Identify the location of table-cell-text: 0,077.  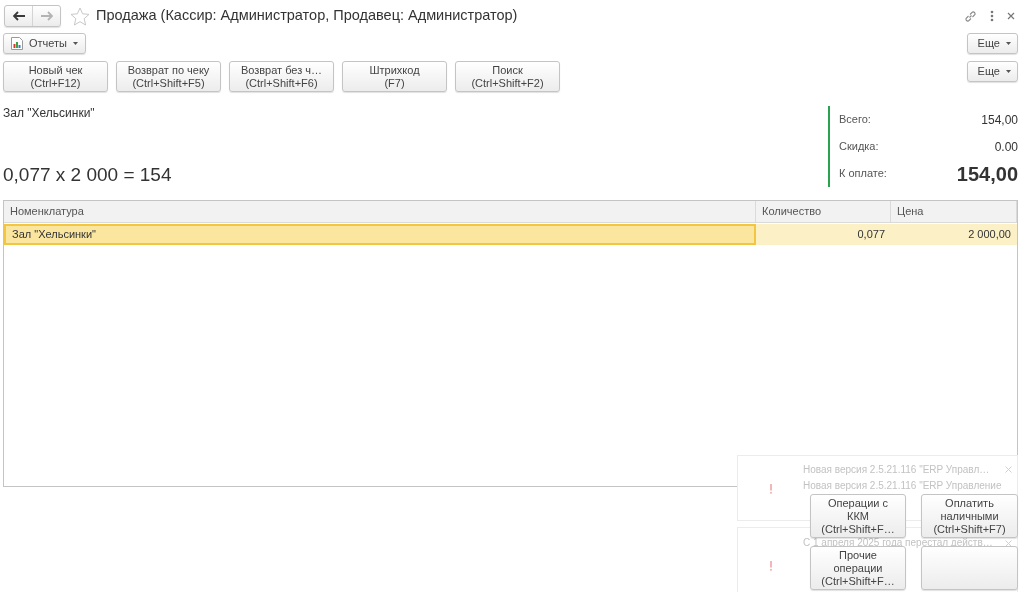
(871, 235).